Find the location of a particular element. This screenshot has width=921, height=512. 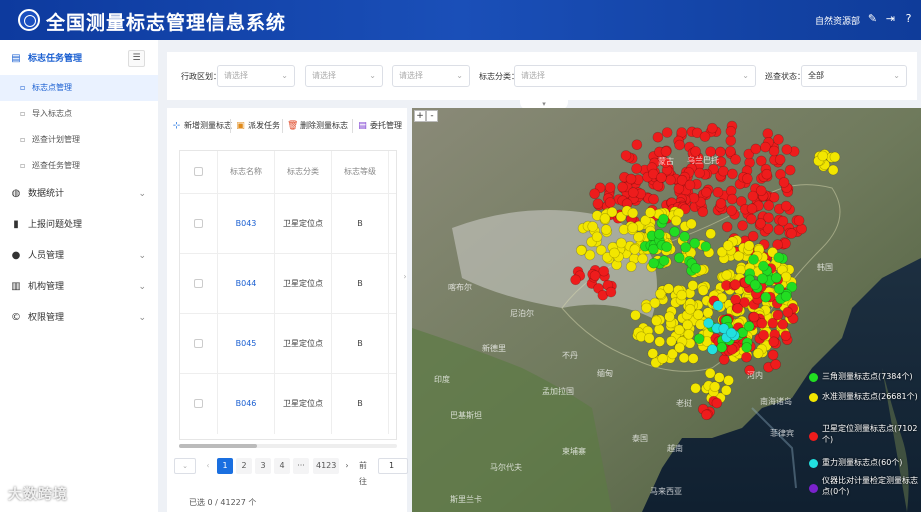

table-row: B046 卫星定位点 B is located at coordinates (288, 403).